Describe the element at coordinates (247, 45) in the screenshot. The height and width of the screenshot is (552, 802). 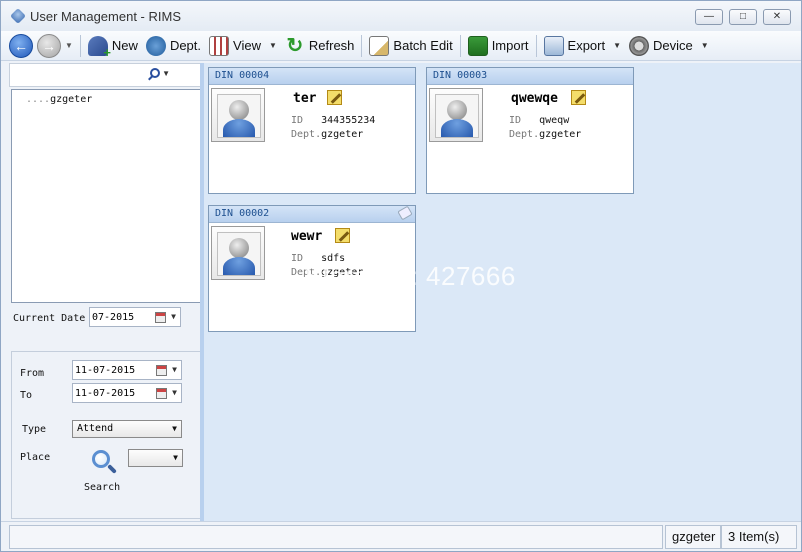
I see `view-button-label: View` at that location.